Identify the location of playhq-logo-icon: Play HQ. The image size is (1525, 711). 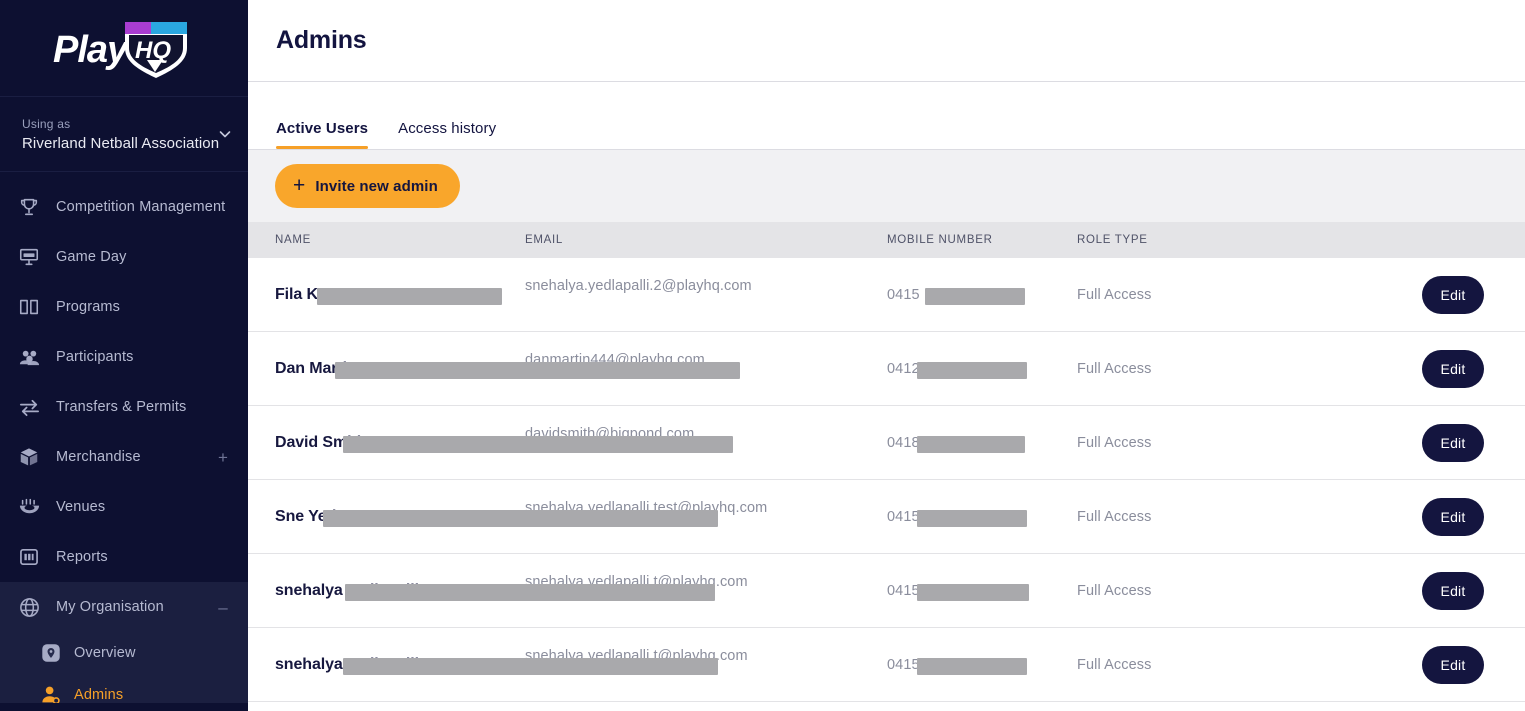
(124, 48).